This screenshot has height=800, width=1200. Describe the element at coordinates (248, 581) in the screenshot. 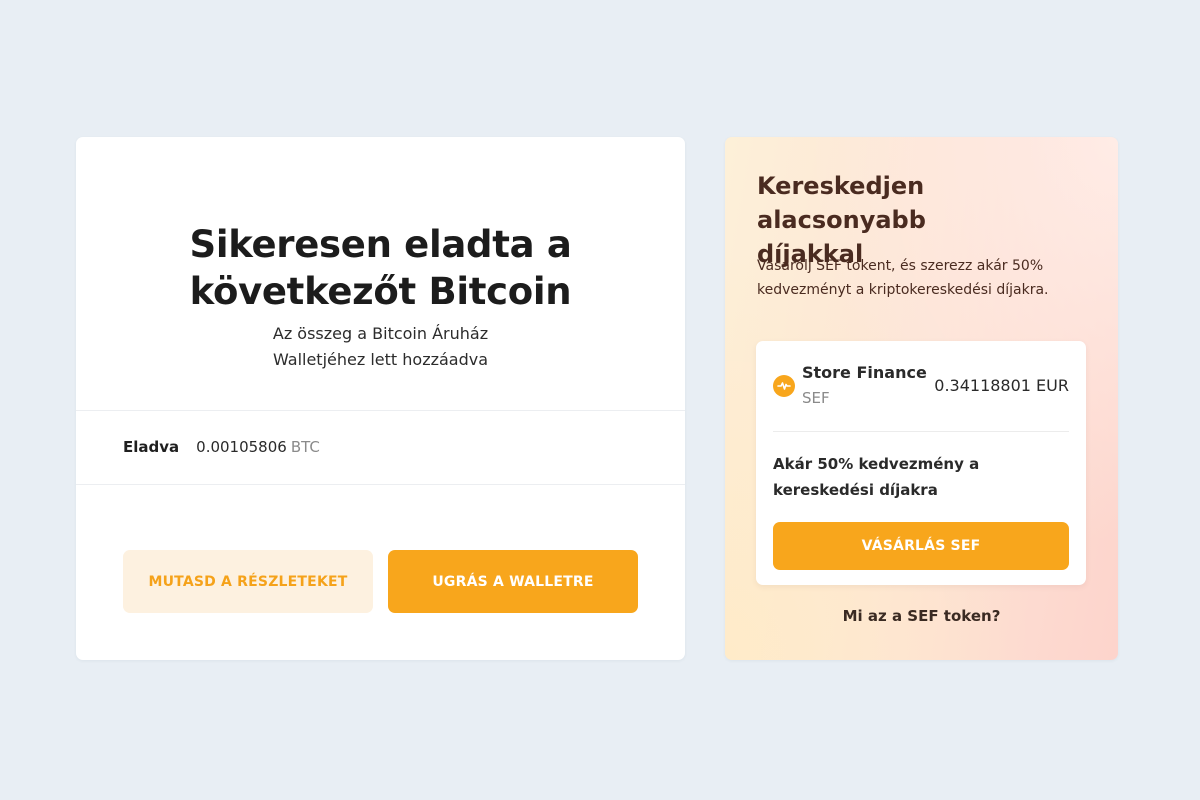

I see `show-details-button: MUTASD A RÉSZLETEKET` at that location.